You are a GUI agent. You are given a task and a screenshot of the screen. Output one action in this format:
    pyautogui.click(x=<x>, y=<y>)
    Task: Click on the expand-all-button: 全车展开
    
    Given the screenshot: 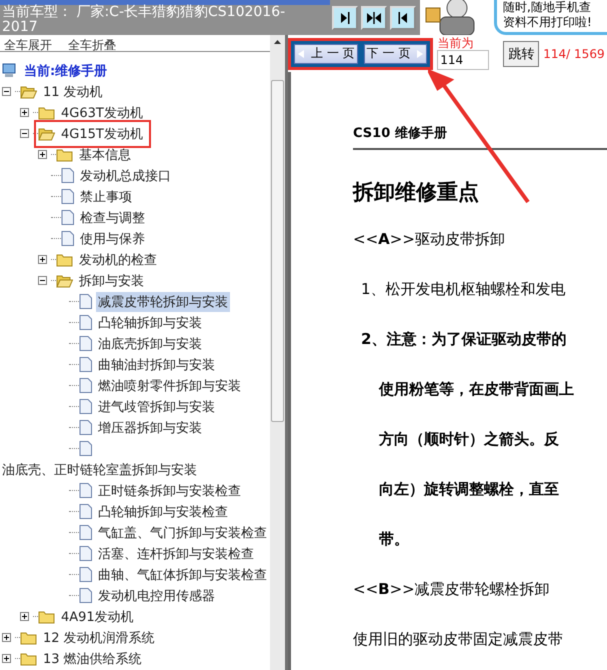 What is the action you would take?
    pyautogui.click(x=28, y=45)
    